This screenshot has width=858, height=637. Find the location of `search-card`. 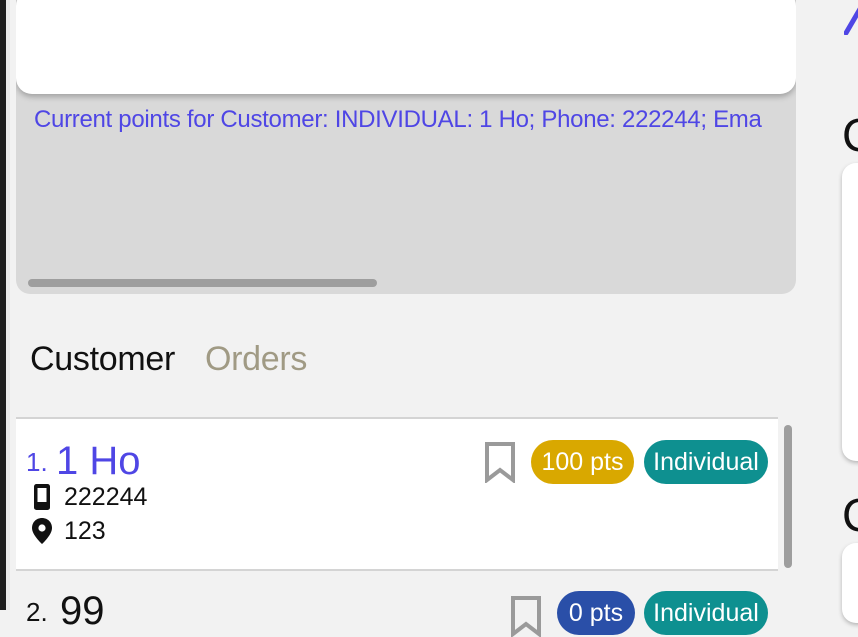

search-card is located at coordinates (406, 47).